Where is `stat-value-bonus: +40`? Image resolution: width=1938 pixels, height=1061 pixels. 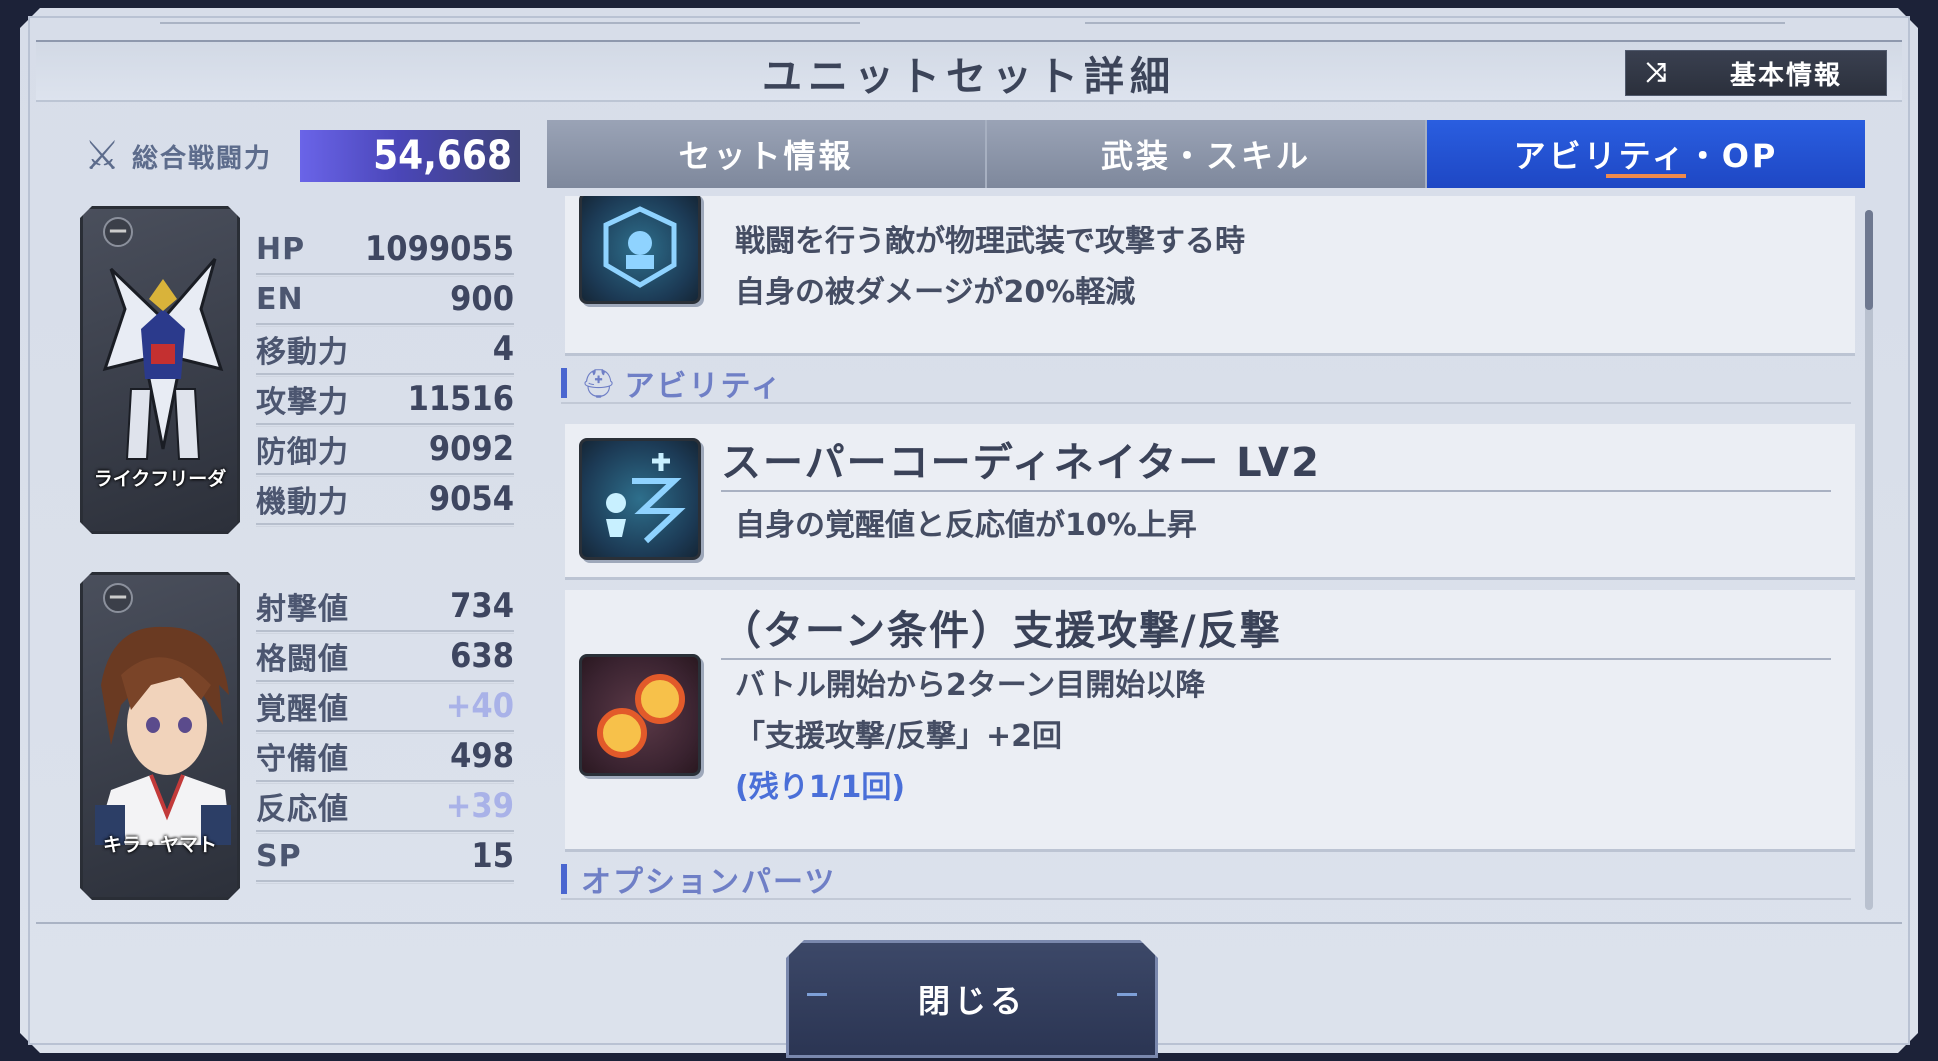 stat-value-bonus: +40 is located at coordinates (479, 706).